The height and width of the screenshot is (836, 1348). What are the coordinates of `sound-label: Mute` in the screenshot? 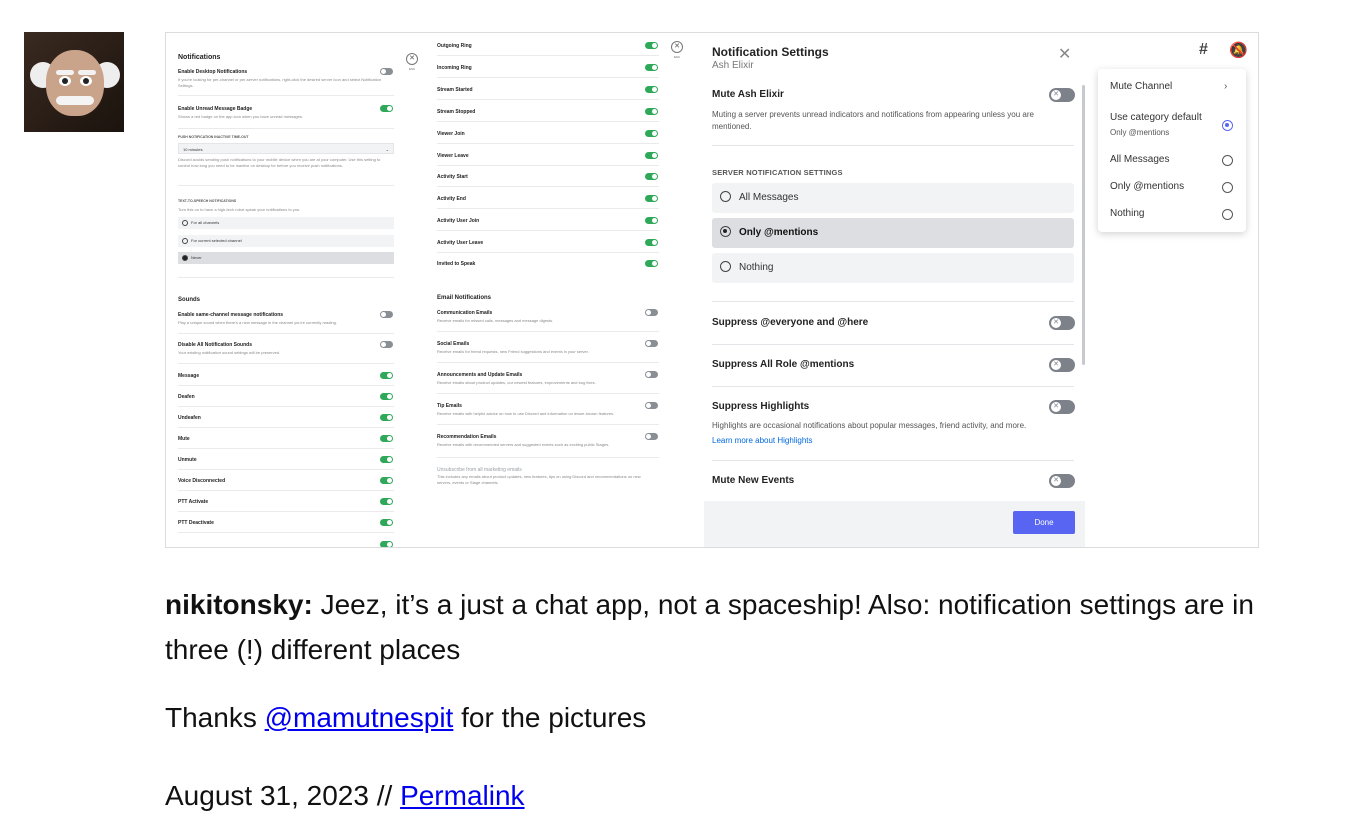 It's located at (184, 439).